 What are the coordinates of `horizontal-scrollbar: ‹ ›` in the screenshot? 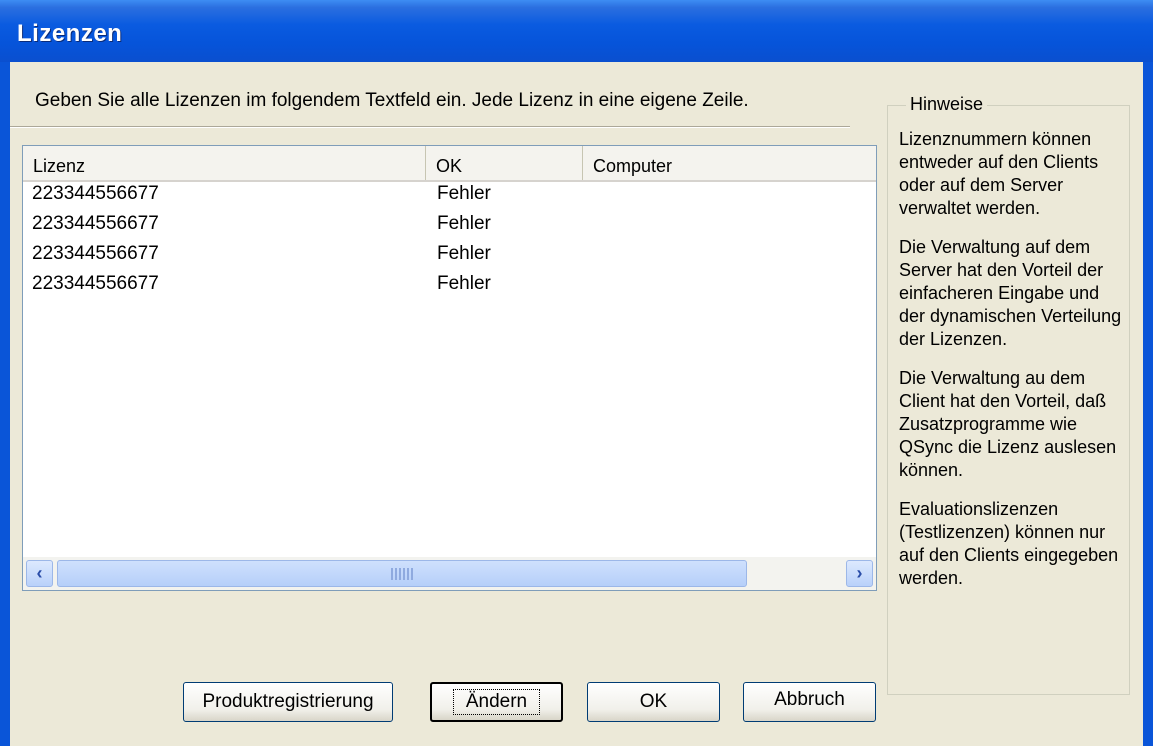 It's located at (449, 573).